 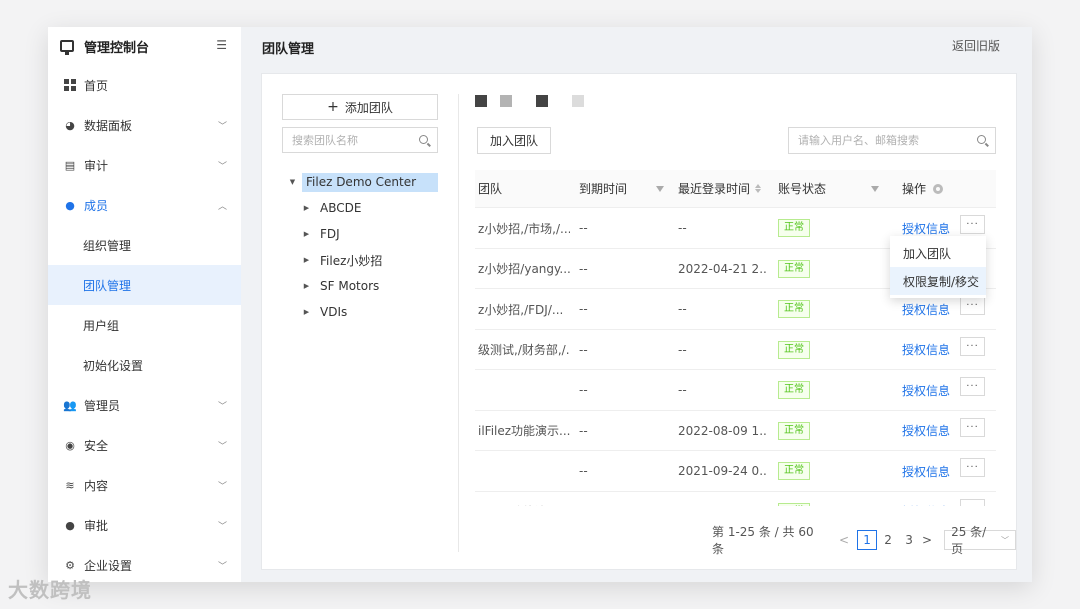 What do you see at coordinates (102, 405) in the screenshot?
I see `sidebar-item-label: 管理员` at bounding box center [102, 405].